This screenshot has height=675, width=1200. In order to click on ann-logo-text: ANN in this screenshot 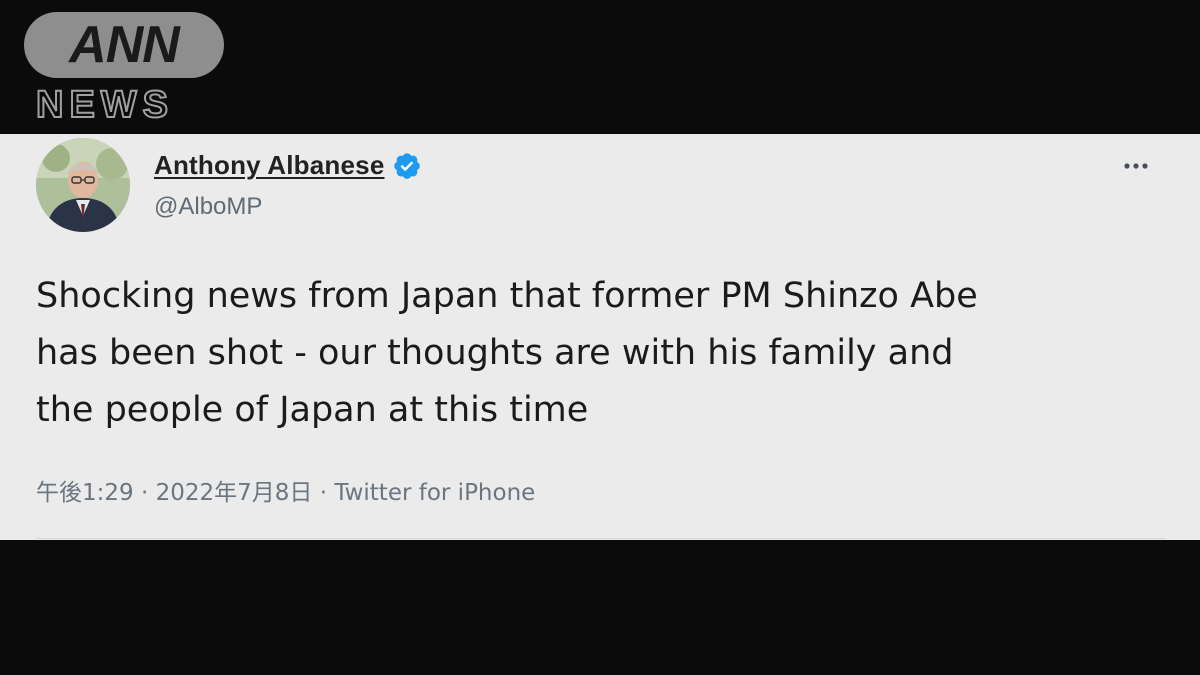, I will do `click(124, 45)`.